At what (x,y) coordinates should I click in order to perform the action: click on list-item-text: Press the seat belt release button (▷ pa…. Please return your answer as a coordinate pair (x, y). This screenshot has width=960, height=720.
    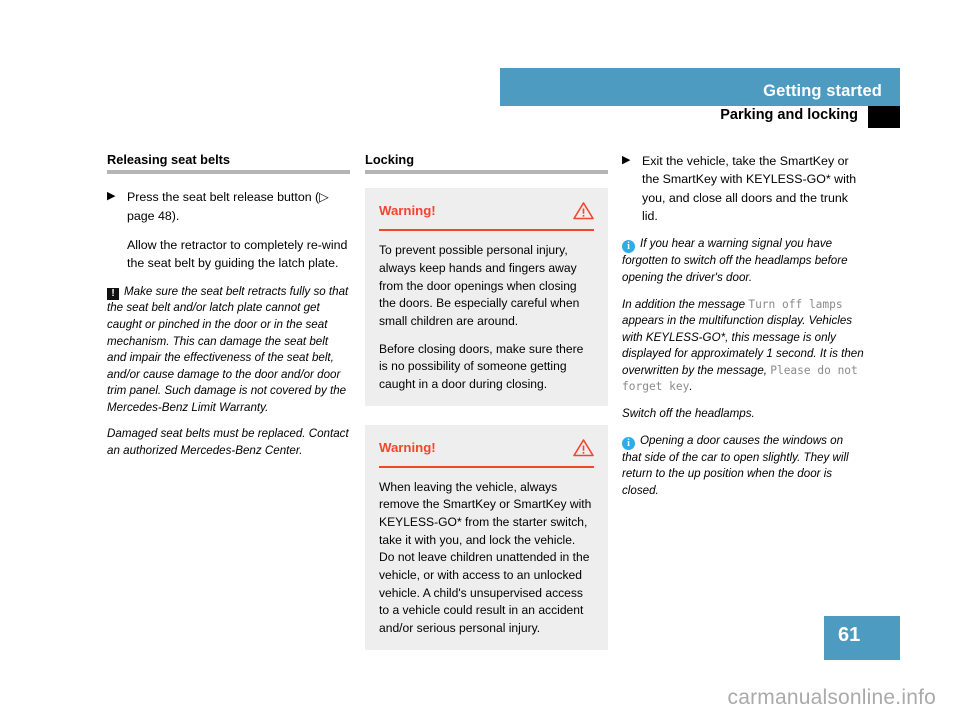
    Looking at the image, I should click on (238, 206).